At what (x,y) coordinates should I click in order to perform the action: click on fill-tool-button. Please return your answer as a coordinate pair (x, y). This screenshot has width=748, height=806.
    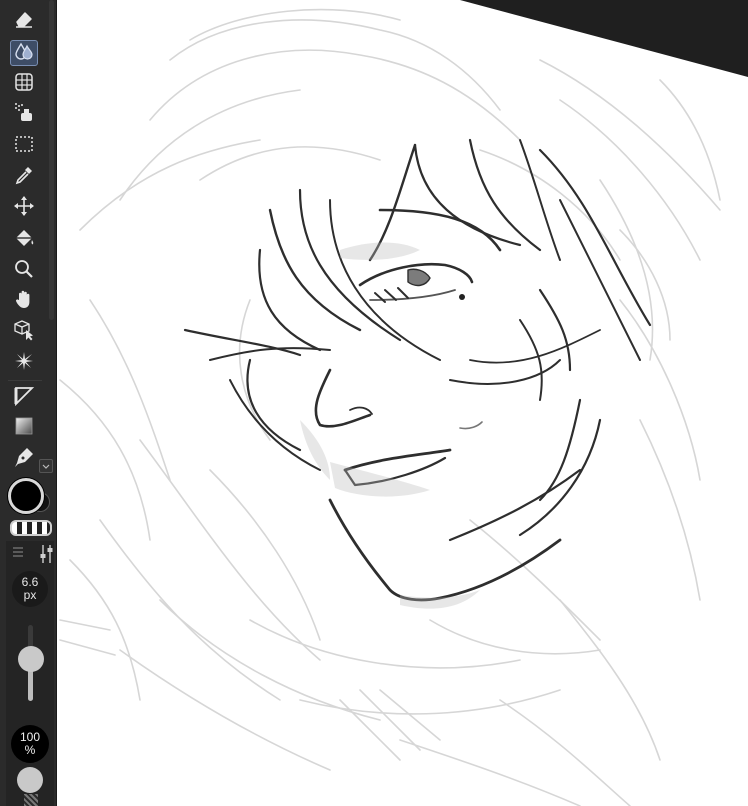
    Looking at the image, I should click on (24, 240).